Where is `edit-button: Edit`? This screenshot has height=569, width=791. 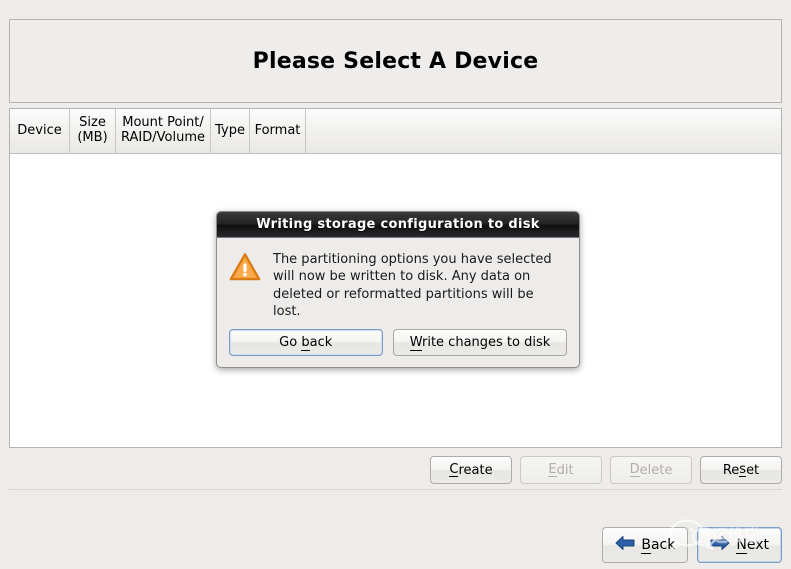
edit-button: Edit is located at coordinates (561, 470).